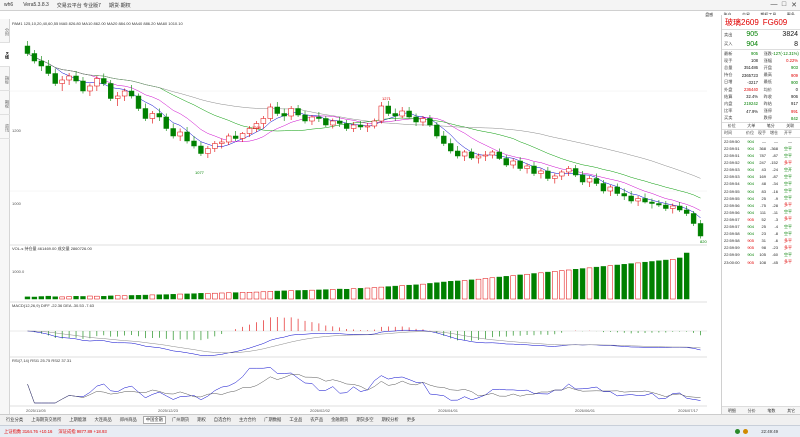 The image size is (800, 437). I want to click on quote-row: 总量 351486 开盘 903, so click(761, 67).